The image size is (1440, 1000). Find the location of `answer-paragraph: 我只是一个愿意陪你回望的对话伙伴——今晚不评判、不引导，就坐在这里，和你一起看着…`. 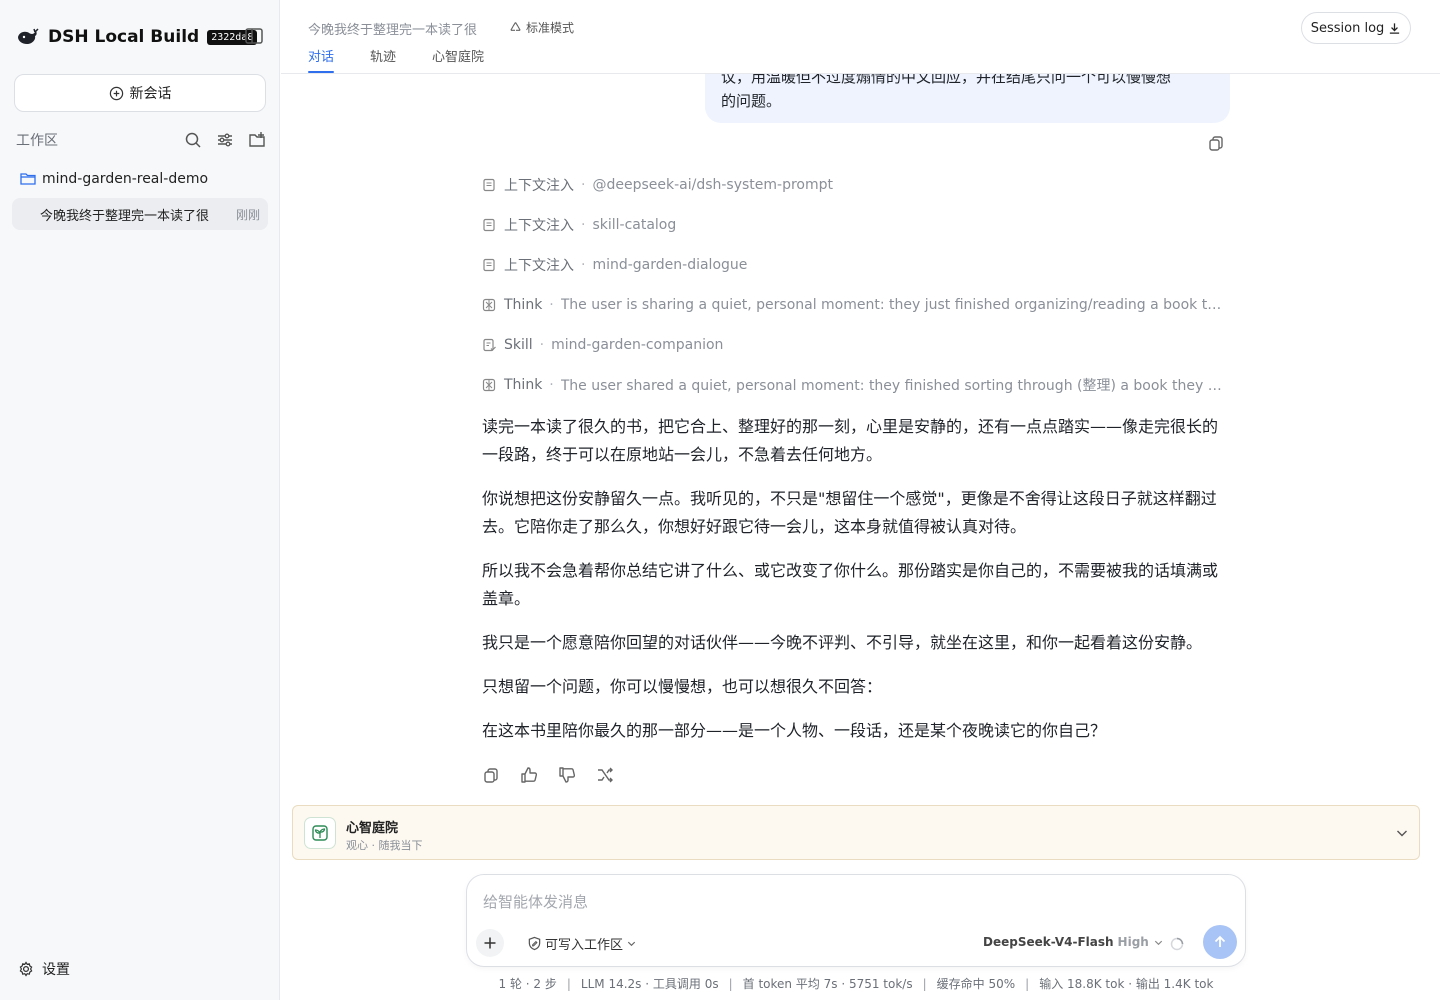

answer-paragraph: 我只是一个愿意陪你回望的对话伙伴——今晚不评判、不引导，就坐在这里，和你一起看着… is located at coordinates (842, 642).